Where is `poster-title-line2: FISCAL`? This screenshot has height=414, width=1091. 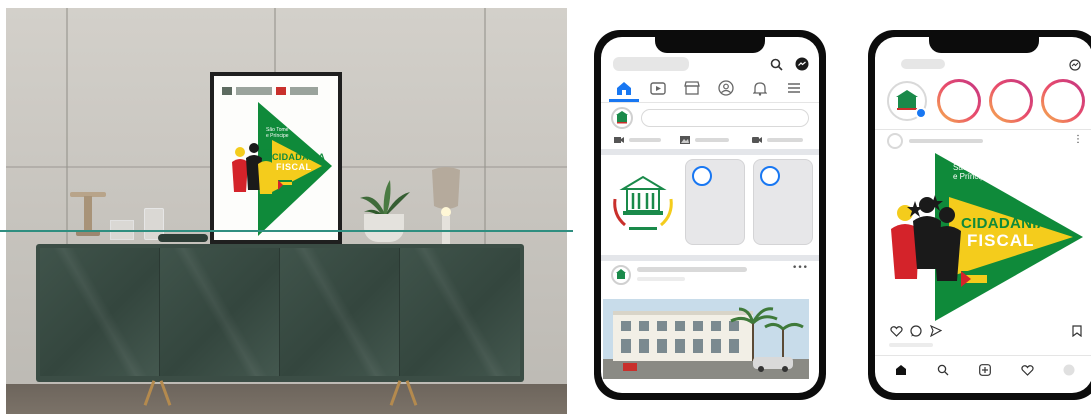 poster-title-line2: FISCAL is located at coordinates (294, 167).